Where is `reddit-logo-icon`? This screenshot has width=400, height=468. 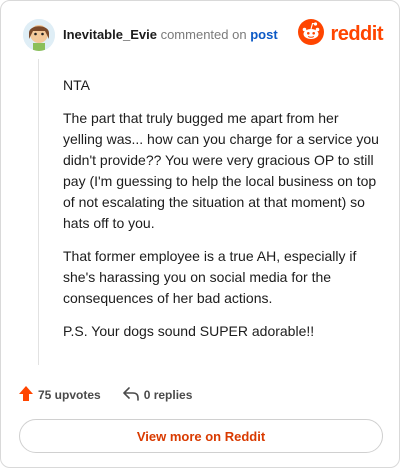 reddit-logo-icon is located at coordinates (311, 34).